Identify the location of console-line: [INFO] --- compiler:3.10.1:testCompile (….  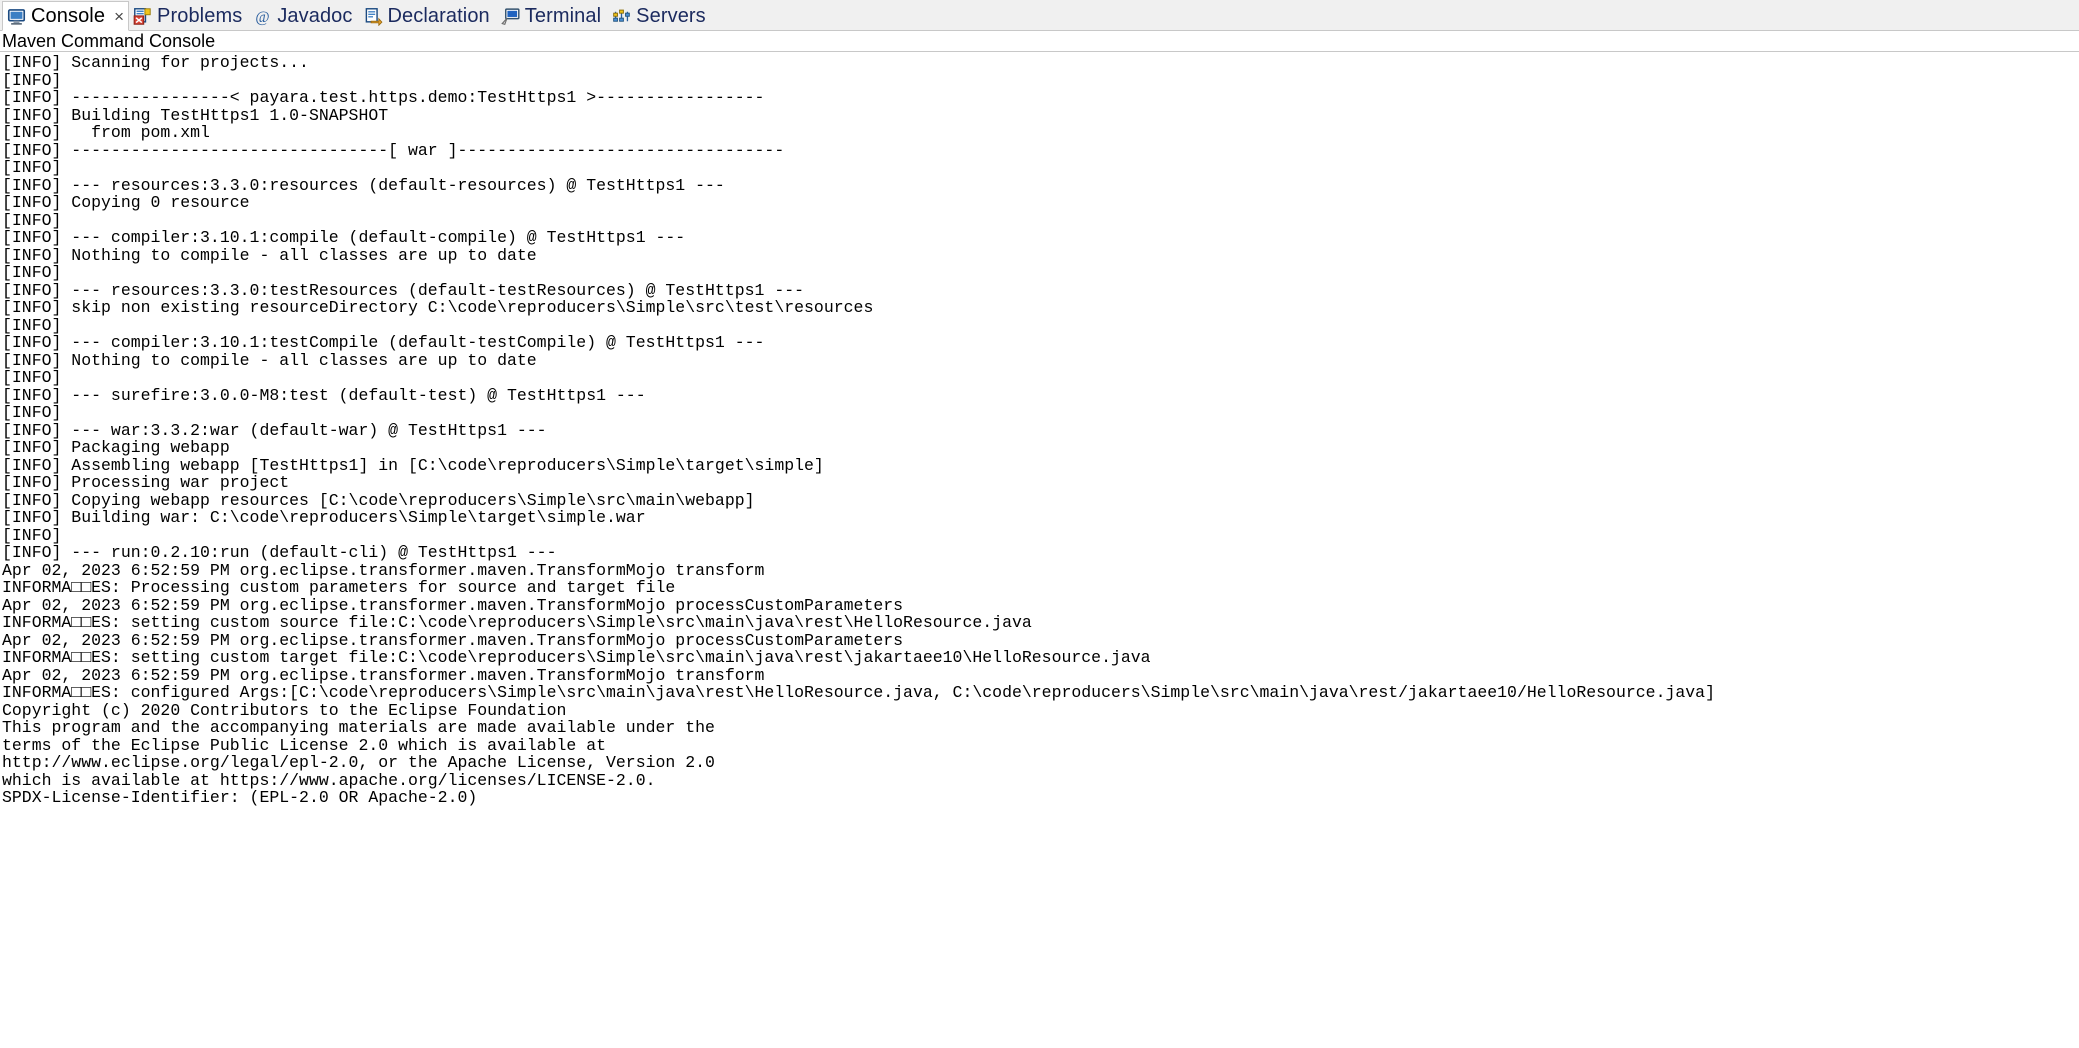
(383, 342).